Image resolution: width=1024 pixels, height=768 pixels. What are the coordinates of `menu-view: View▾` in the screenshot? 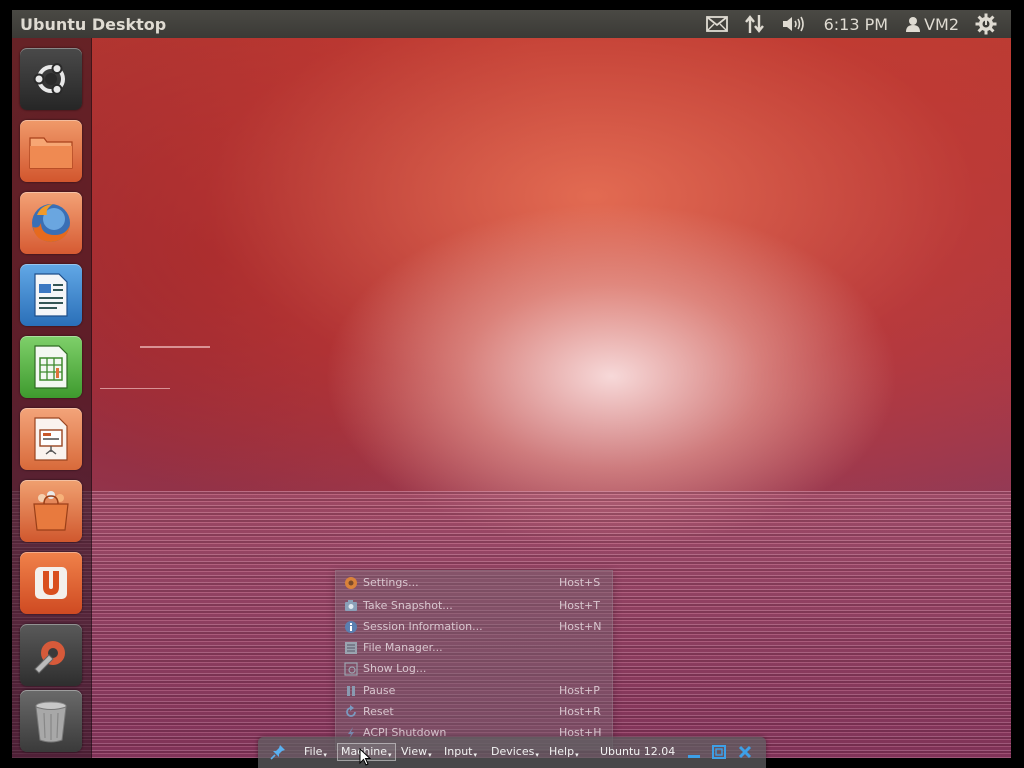 It's located at (416, 752).